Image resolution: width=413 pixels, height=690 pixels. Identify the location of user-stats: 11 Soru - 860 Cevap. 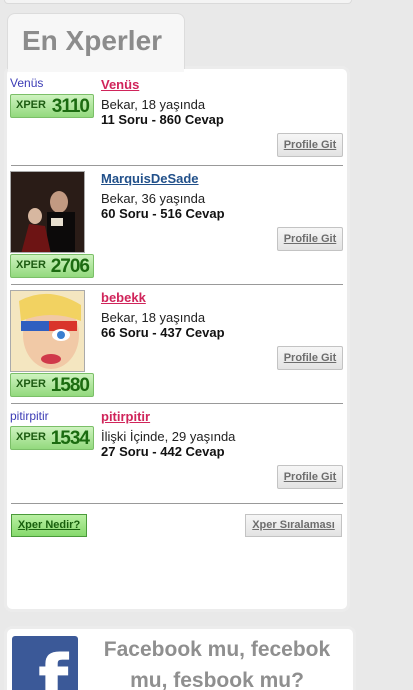
(162, 119).